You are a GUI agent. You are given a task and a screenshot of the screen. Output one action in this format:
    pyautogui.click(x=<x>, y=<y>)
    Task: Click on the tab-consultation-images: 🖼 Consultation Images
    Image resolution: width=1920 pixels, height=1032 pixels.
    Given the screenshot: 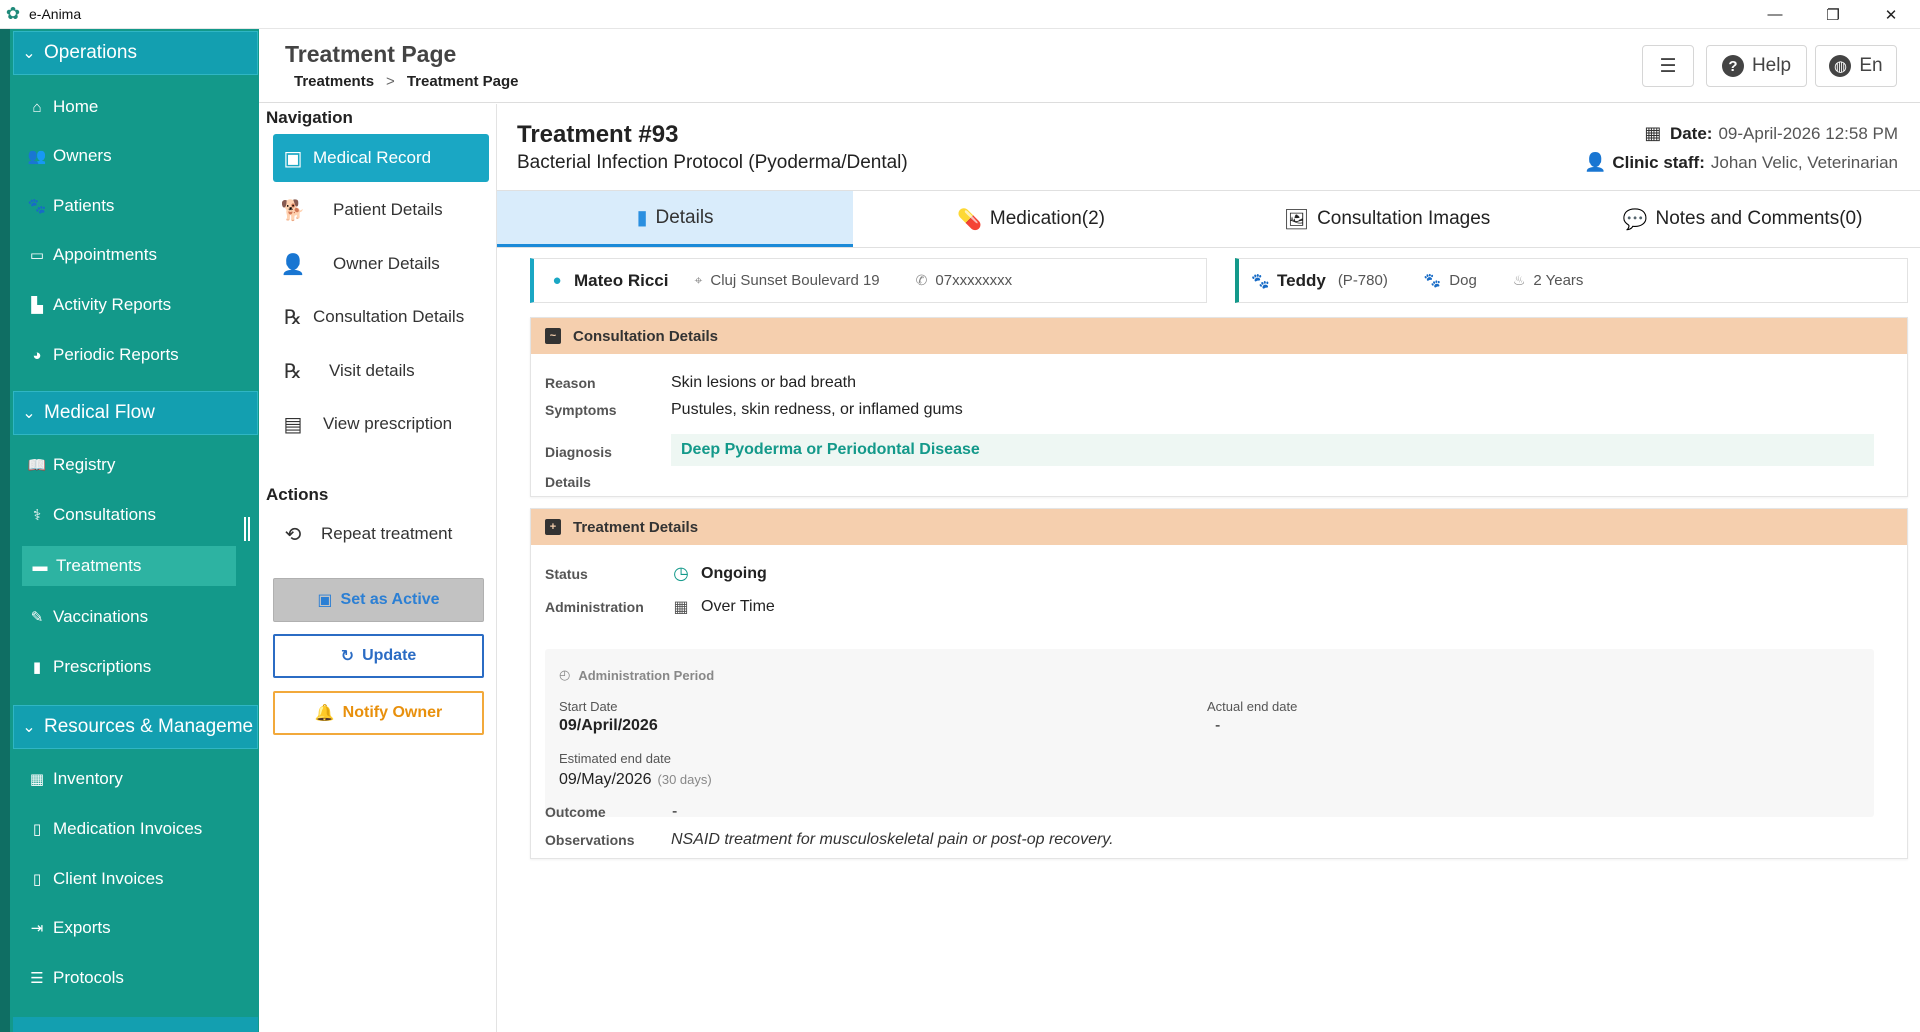 What is the action you would take?
    pyautogui.click(x=1387, y=219)
    